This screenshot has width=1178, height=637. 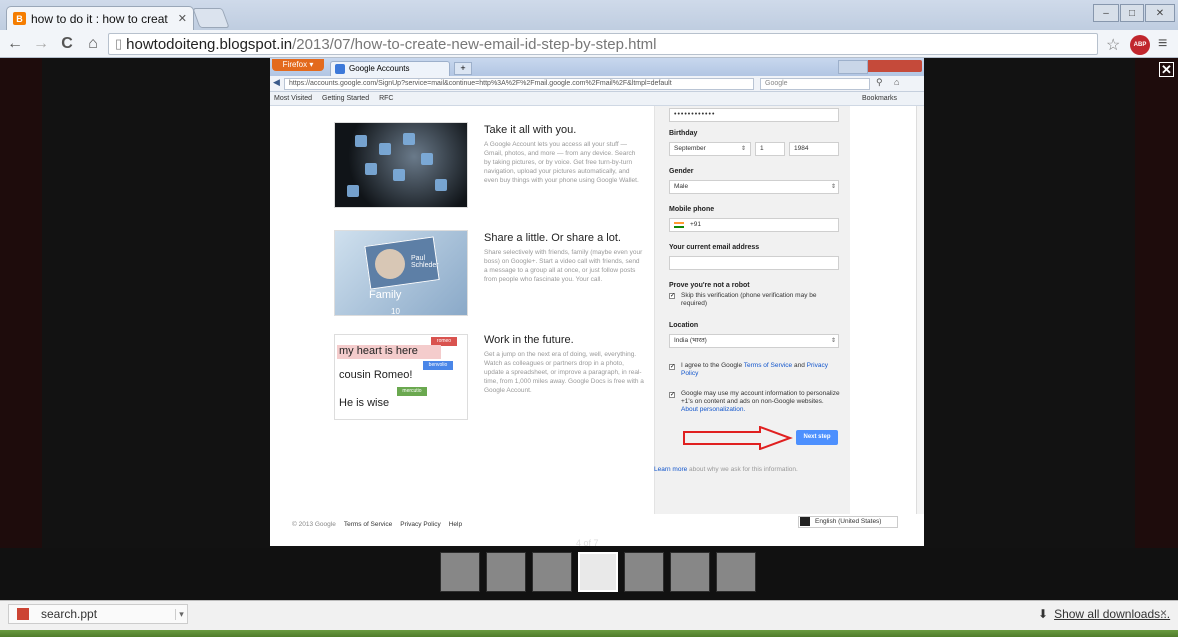 What do you see at coordinates (768, 365) in the screenshot?
I see `tos-link: Terms of Service` at bounding box center [768, 365].